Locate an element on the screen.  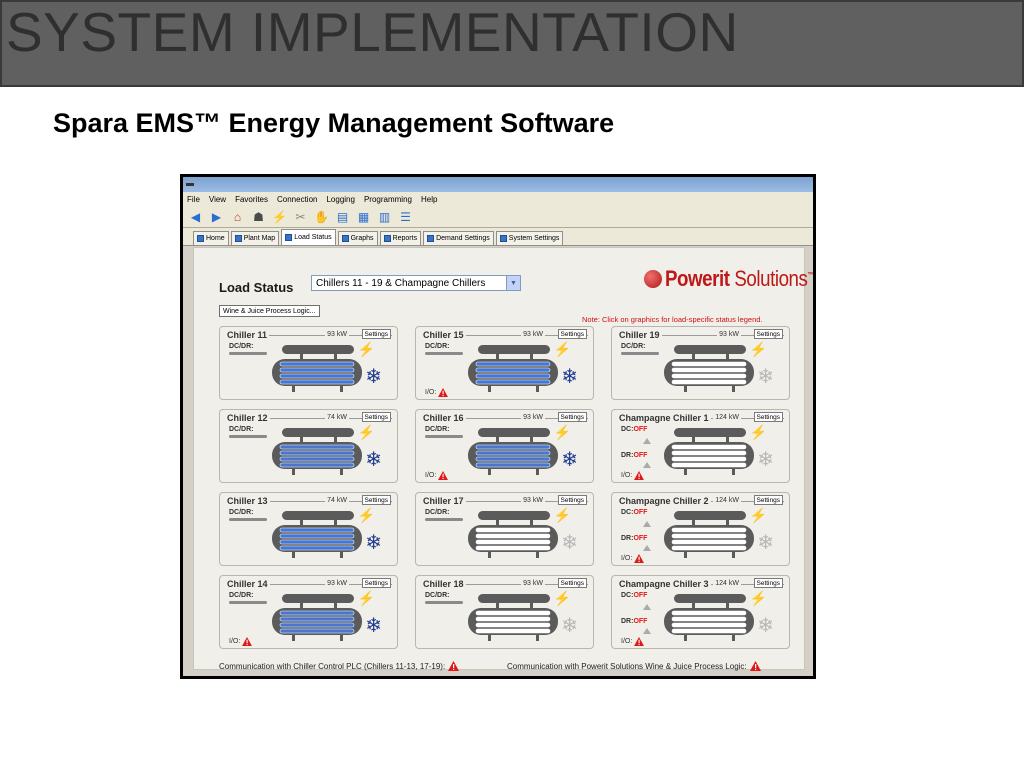
warning-icon is located at coordinates (639, 475).